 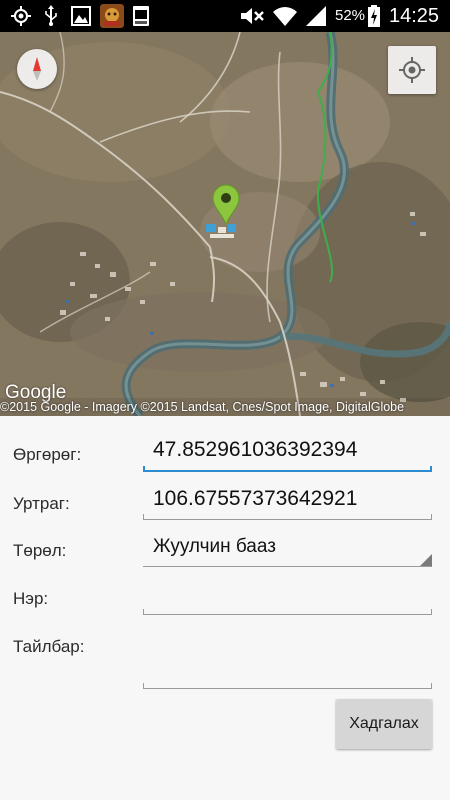 What do you see at coordinates (426, 560) in the screenshot?
I see `dropdown-arrow-icon` at bounding box center [426, 560].